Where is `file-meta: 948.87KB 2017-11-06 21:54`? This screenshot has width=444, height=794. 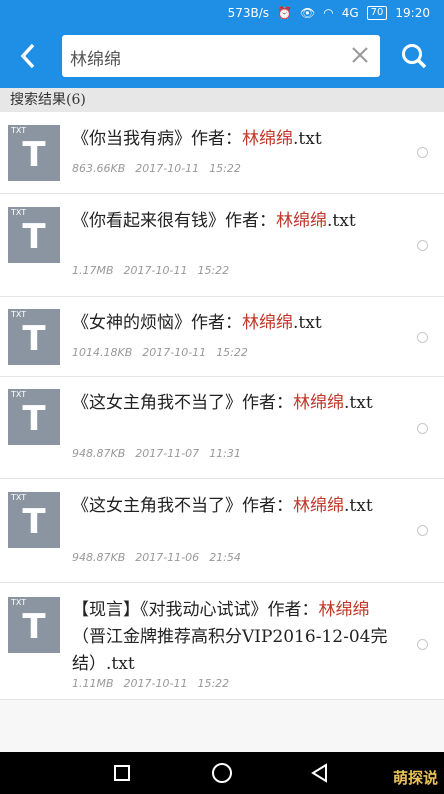
file-meta: 948.87KB 2017-11-06 21:54 is located at coordinates (156, 557).